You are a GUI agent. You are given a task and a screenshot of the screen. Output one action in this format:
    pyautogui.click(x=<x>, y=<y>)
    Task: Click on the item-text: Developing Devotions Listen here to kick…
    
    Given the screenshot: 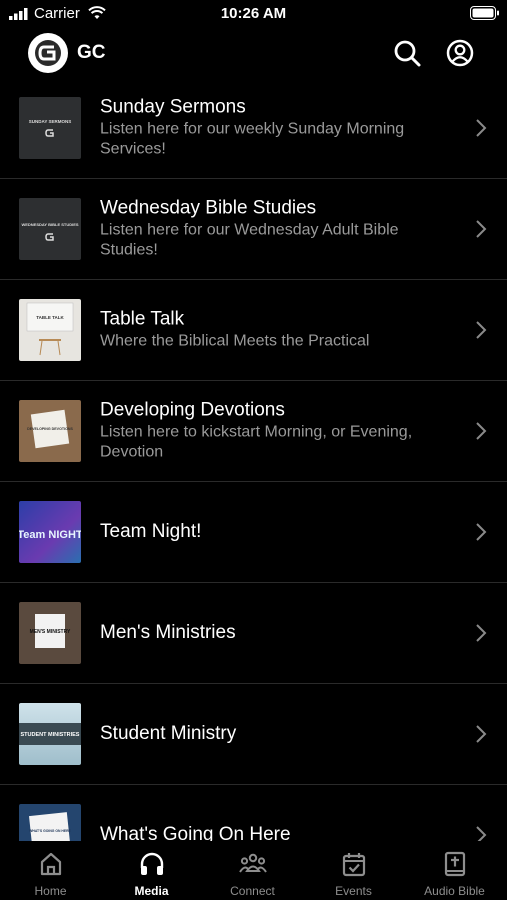 What is the action you would take?
    pyautogui.click(x=278, y=431)
    